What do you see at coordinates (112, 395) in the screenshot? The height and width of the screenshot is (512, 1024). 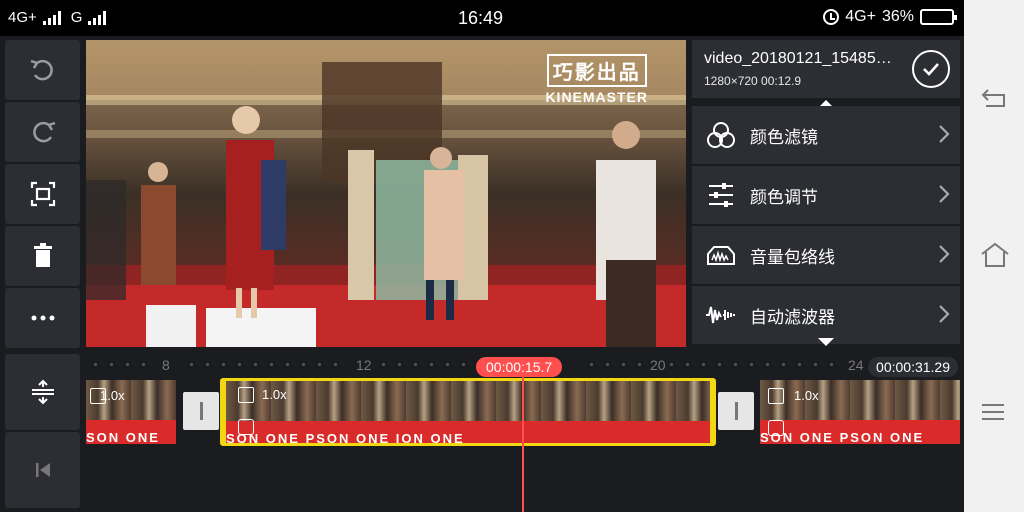 I see `clip-speed: 1.0x` at bounding box center [112, 395].